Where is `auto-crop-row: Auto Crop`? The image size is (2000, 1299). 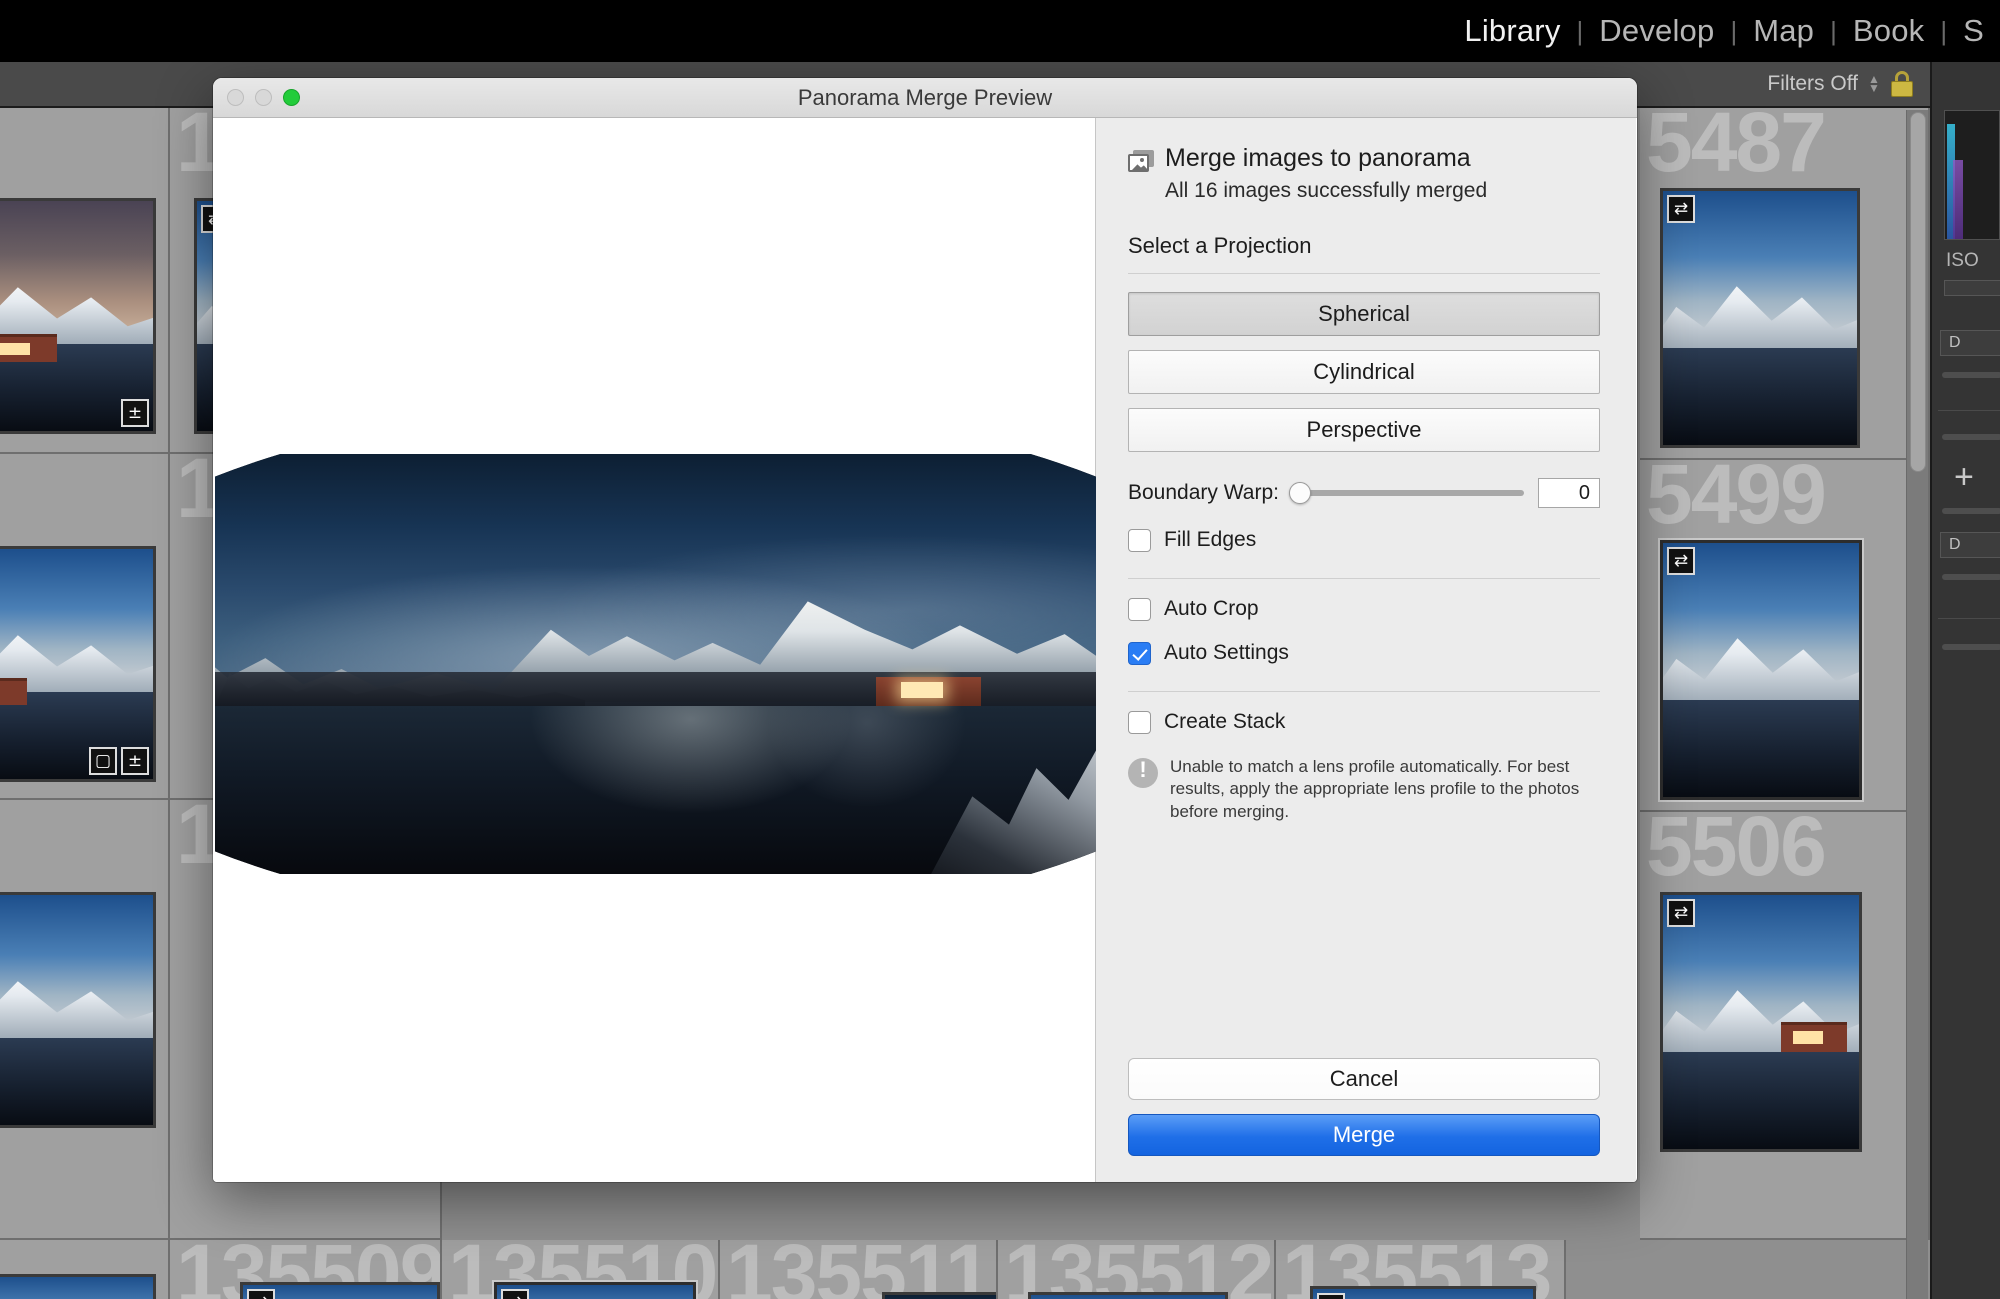 auto-crop-row: Auto Crop is located at coordinates (1364, 609).